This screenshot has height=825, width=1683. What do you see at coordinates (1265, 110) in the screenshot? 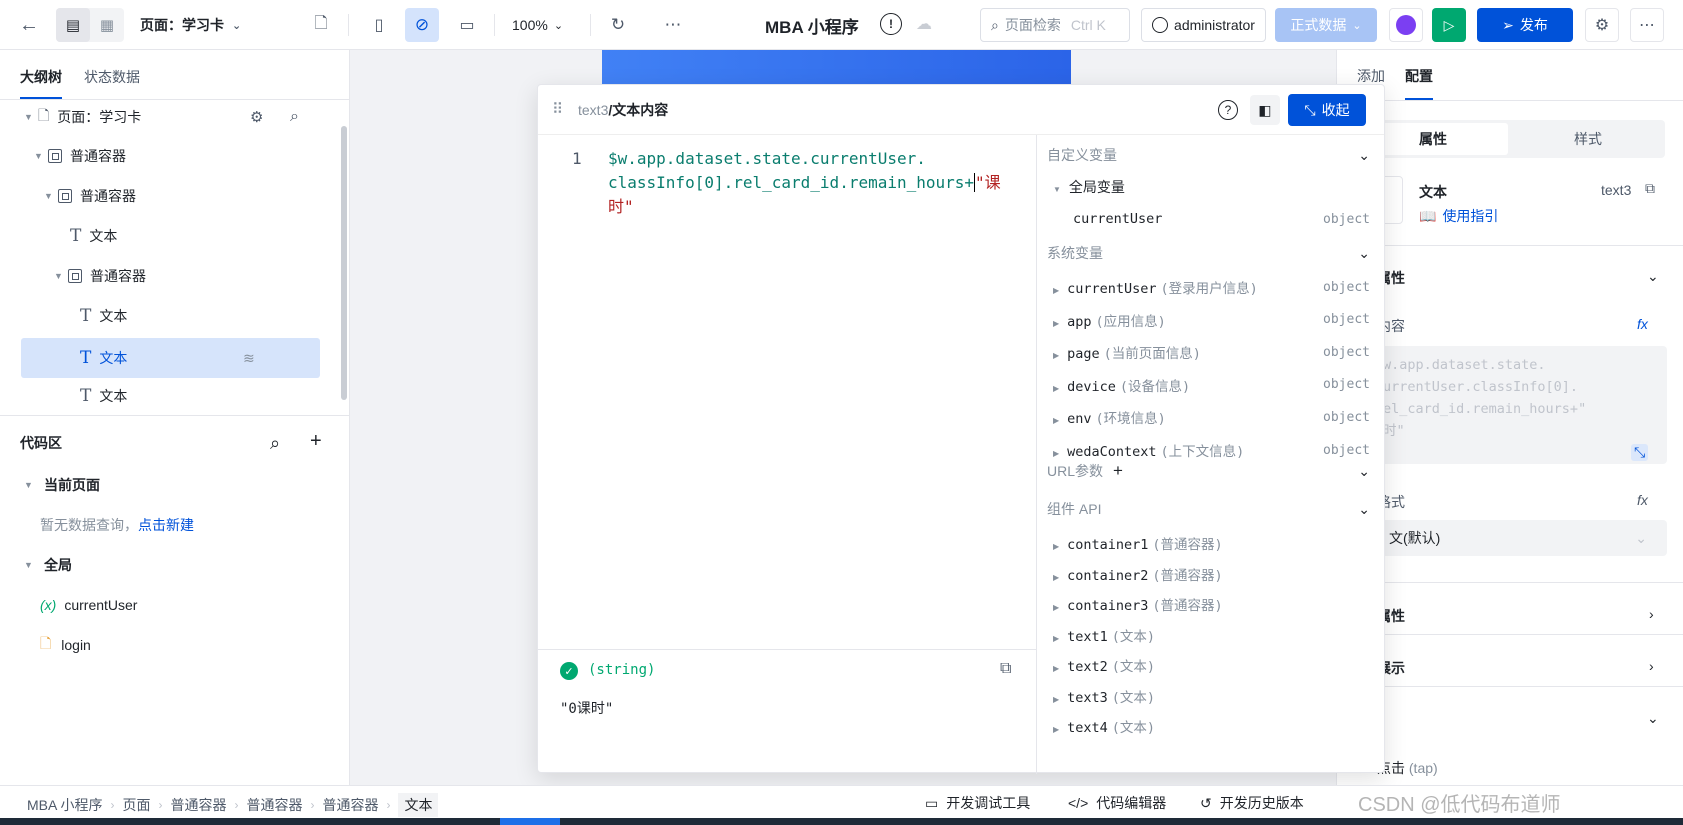
I see `toggle-panel-icon: ◧` at bounding box center [1265, 110].